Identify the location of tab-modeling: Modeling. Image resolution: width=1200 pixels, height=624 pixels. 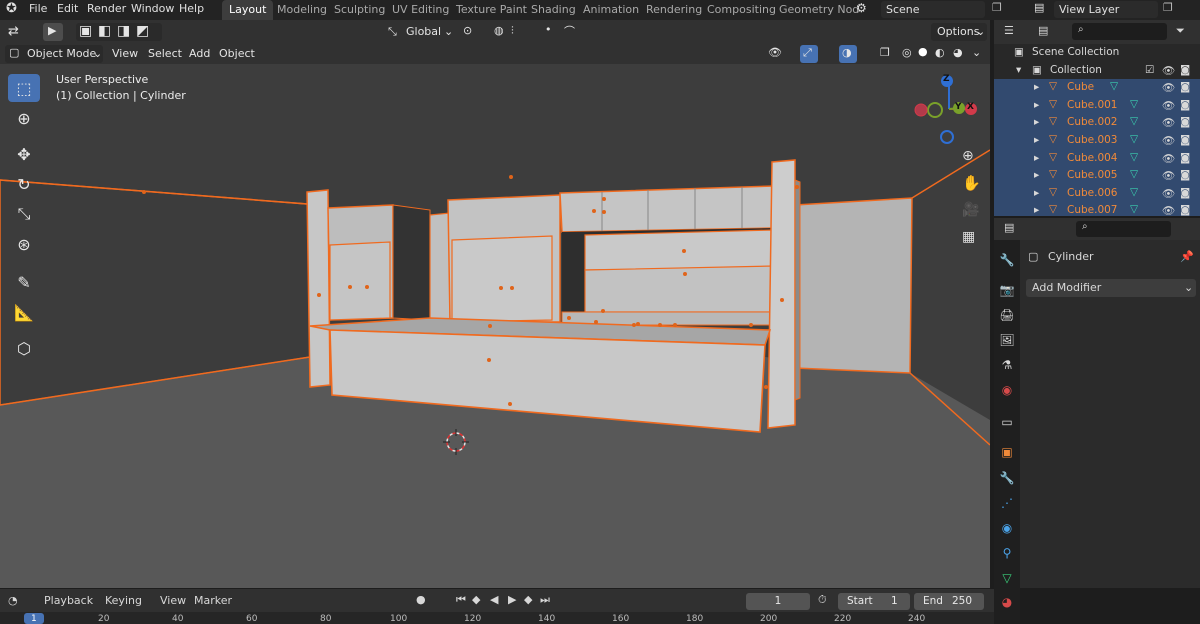
(302, 10).